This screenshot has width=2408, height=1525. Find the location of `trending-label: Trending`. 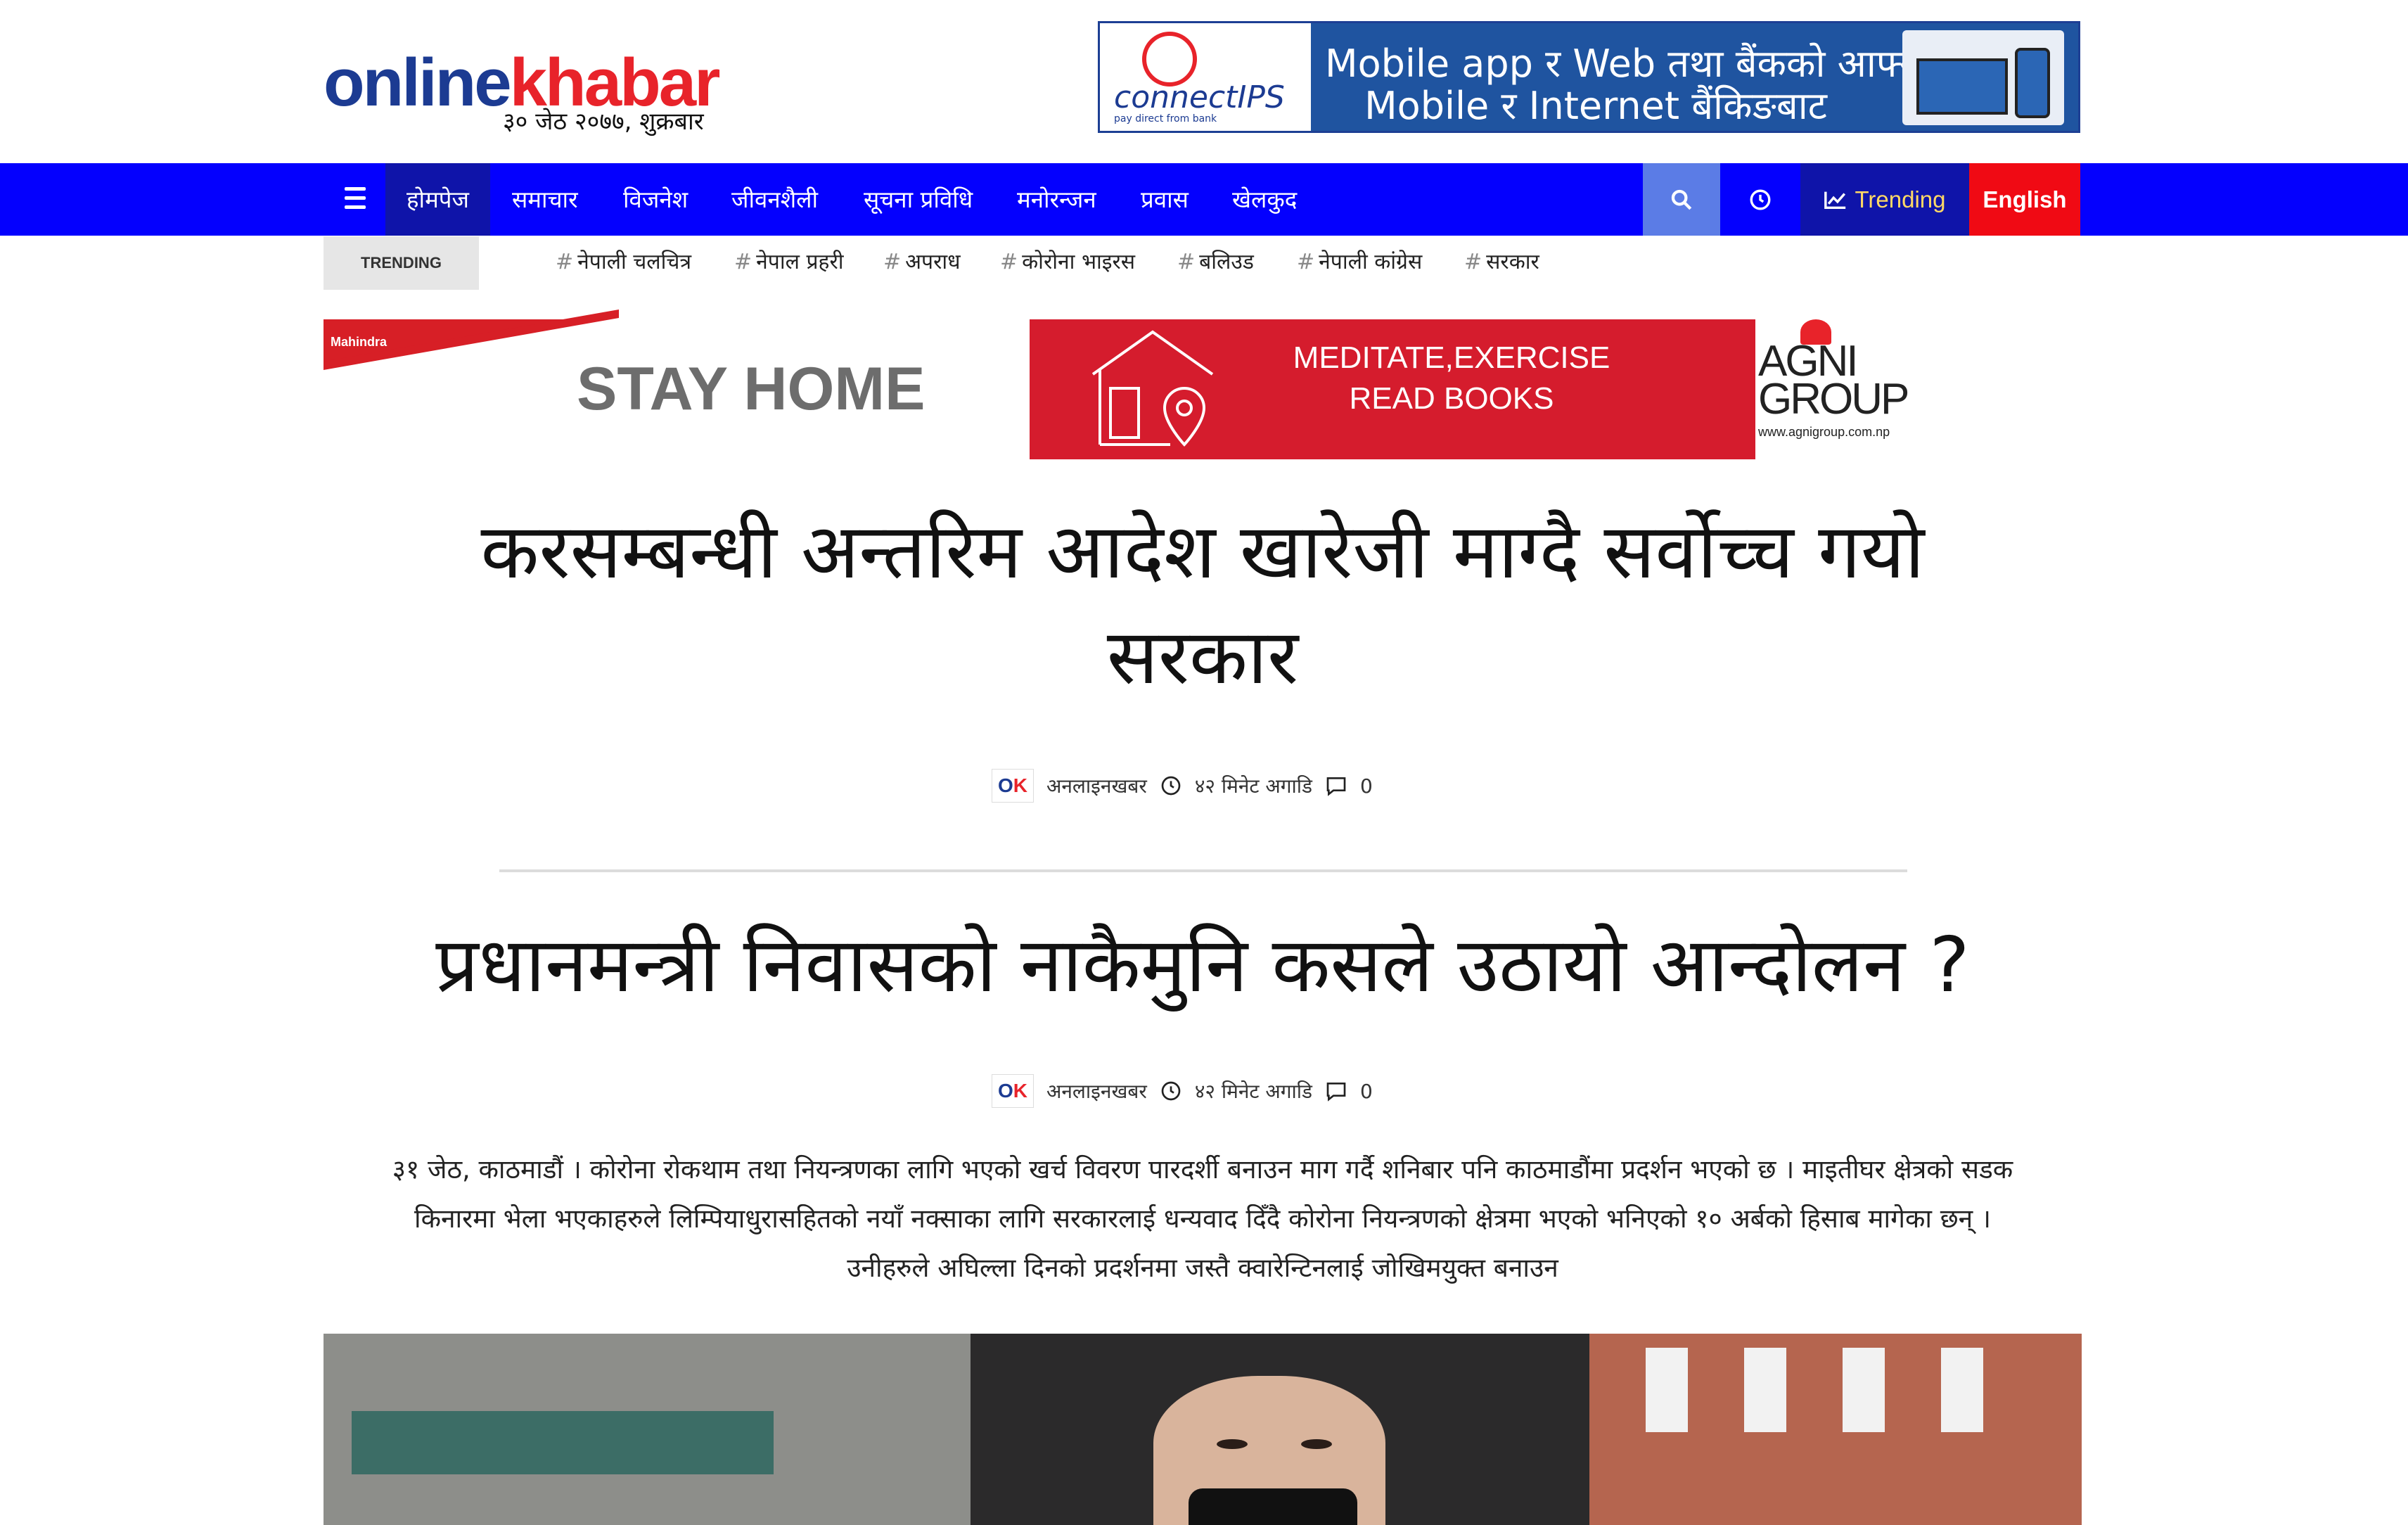

trending-label: Trending is located at coordinates (1900, 199).